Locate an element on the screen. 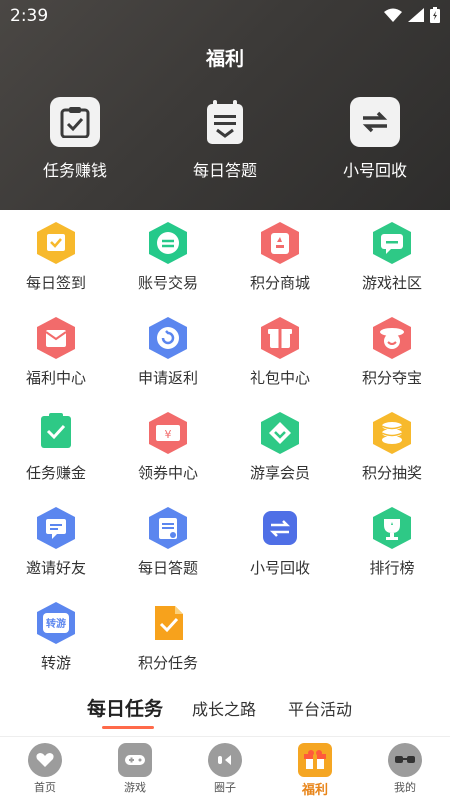 The image size is (450, 800). grid-item-game-community: 游戏社区 is located at coordinates (392, 256).